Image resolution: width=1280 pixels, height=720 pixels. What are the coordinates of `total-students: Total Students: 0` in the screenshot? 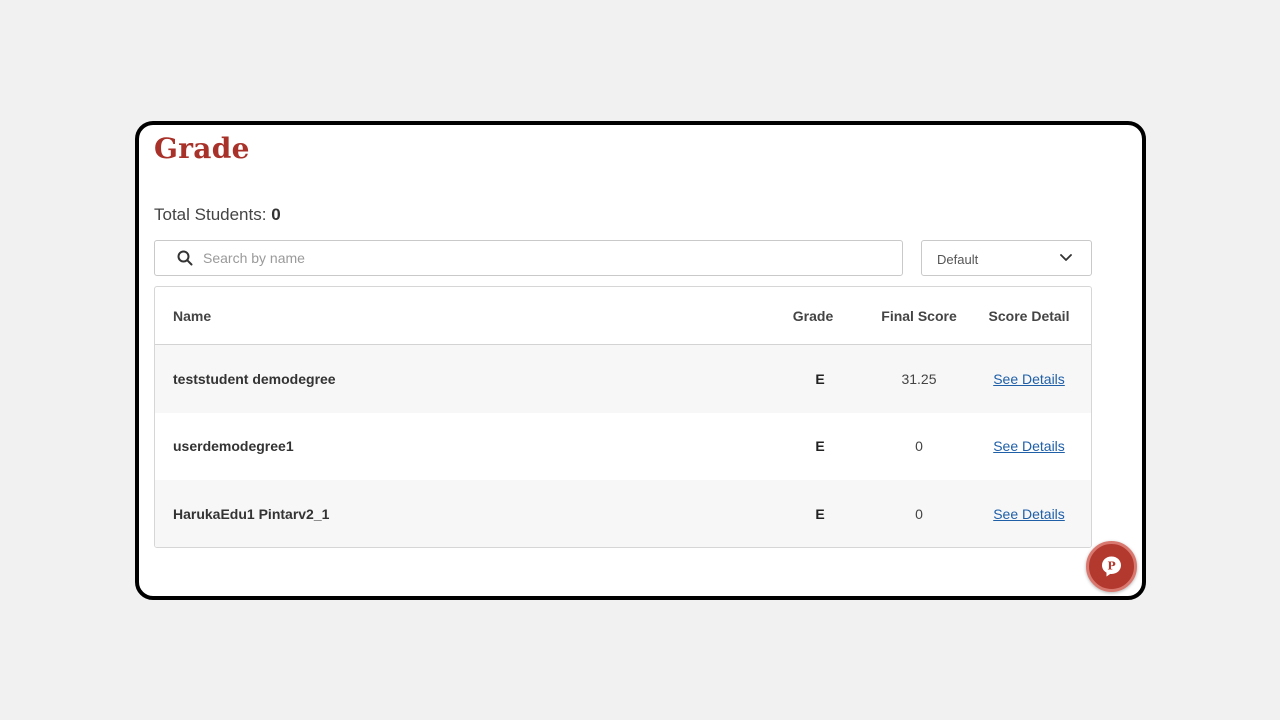 It's located at (217, 215).